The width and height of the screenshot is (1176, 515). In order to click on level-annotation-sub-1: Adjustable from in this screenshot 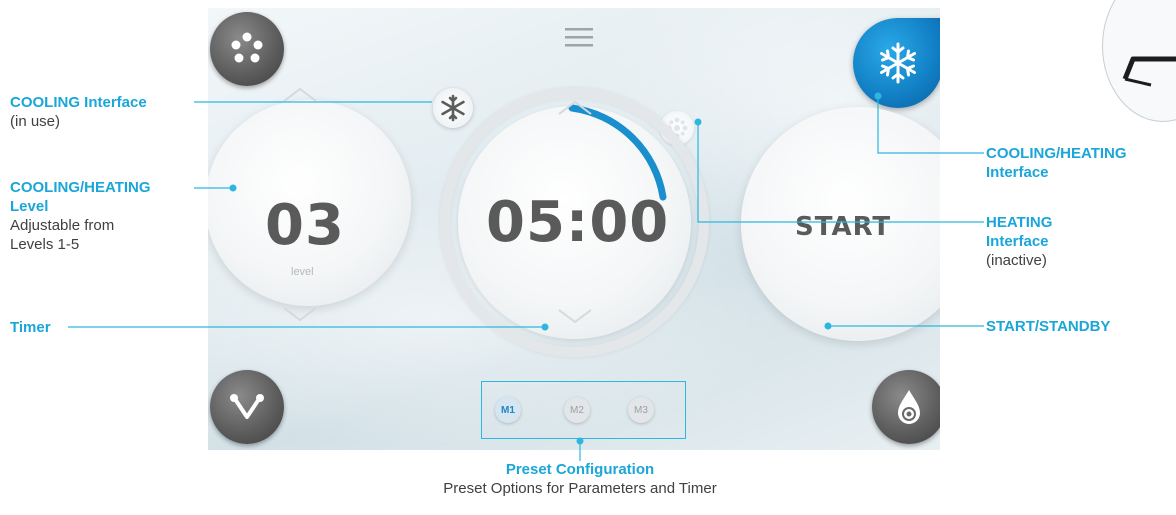, I will do `click(62, 225)`.